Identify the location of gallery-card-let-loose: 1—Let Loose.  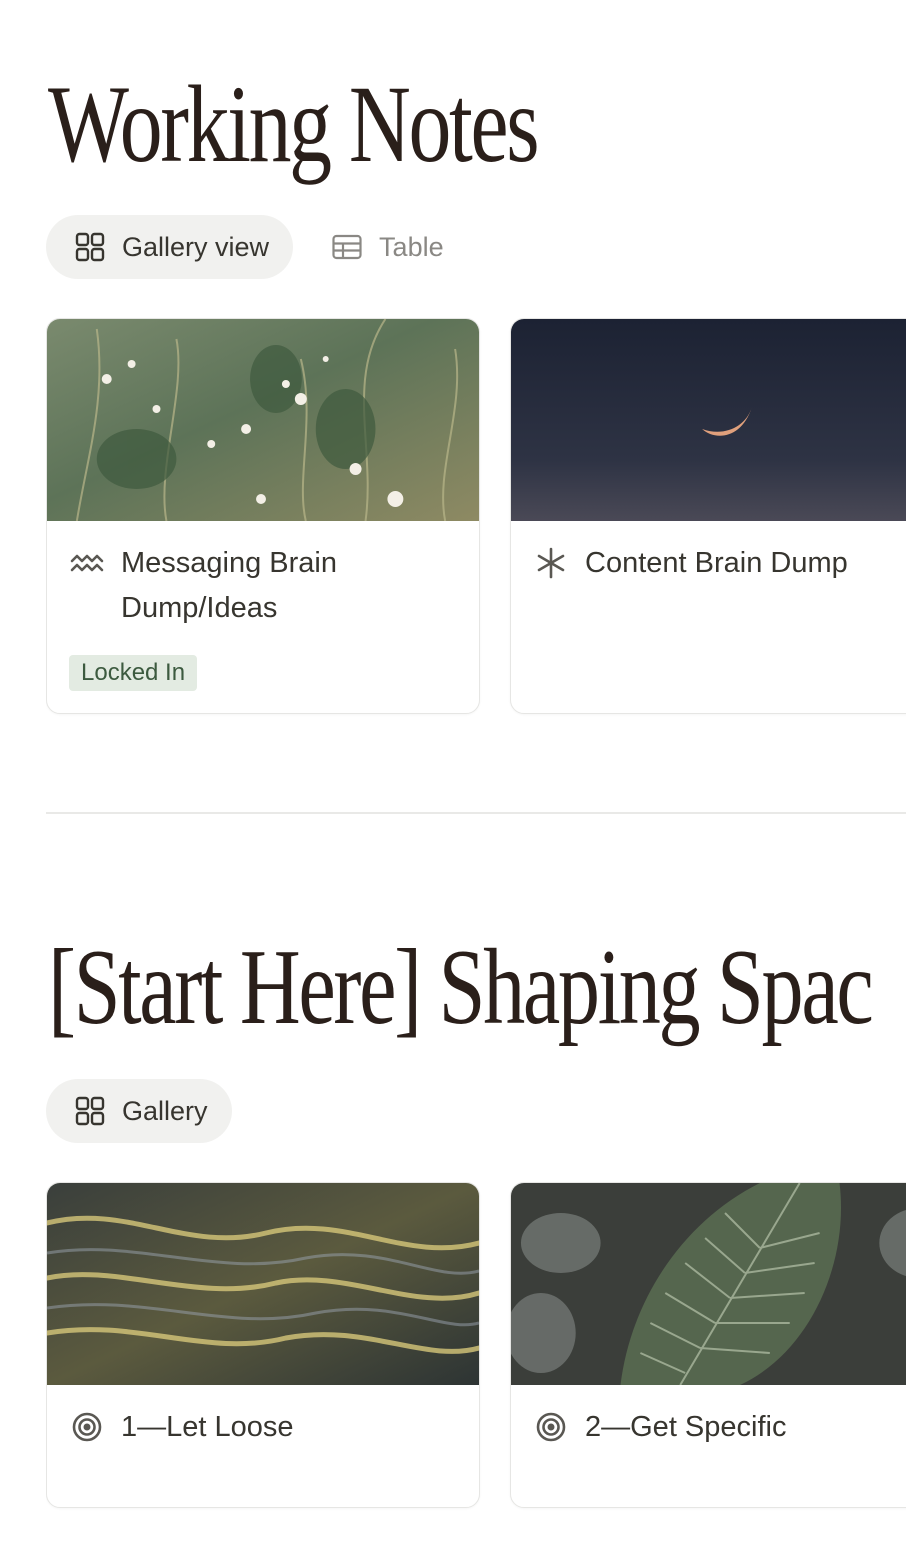
(263, 1345).